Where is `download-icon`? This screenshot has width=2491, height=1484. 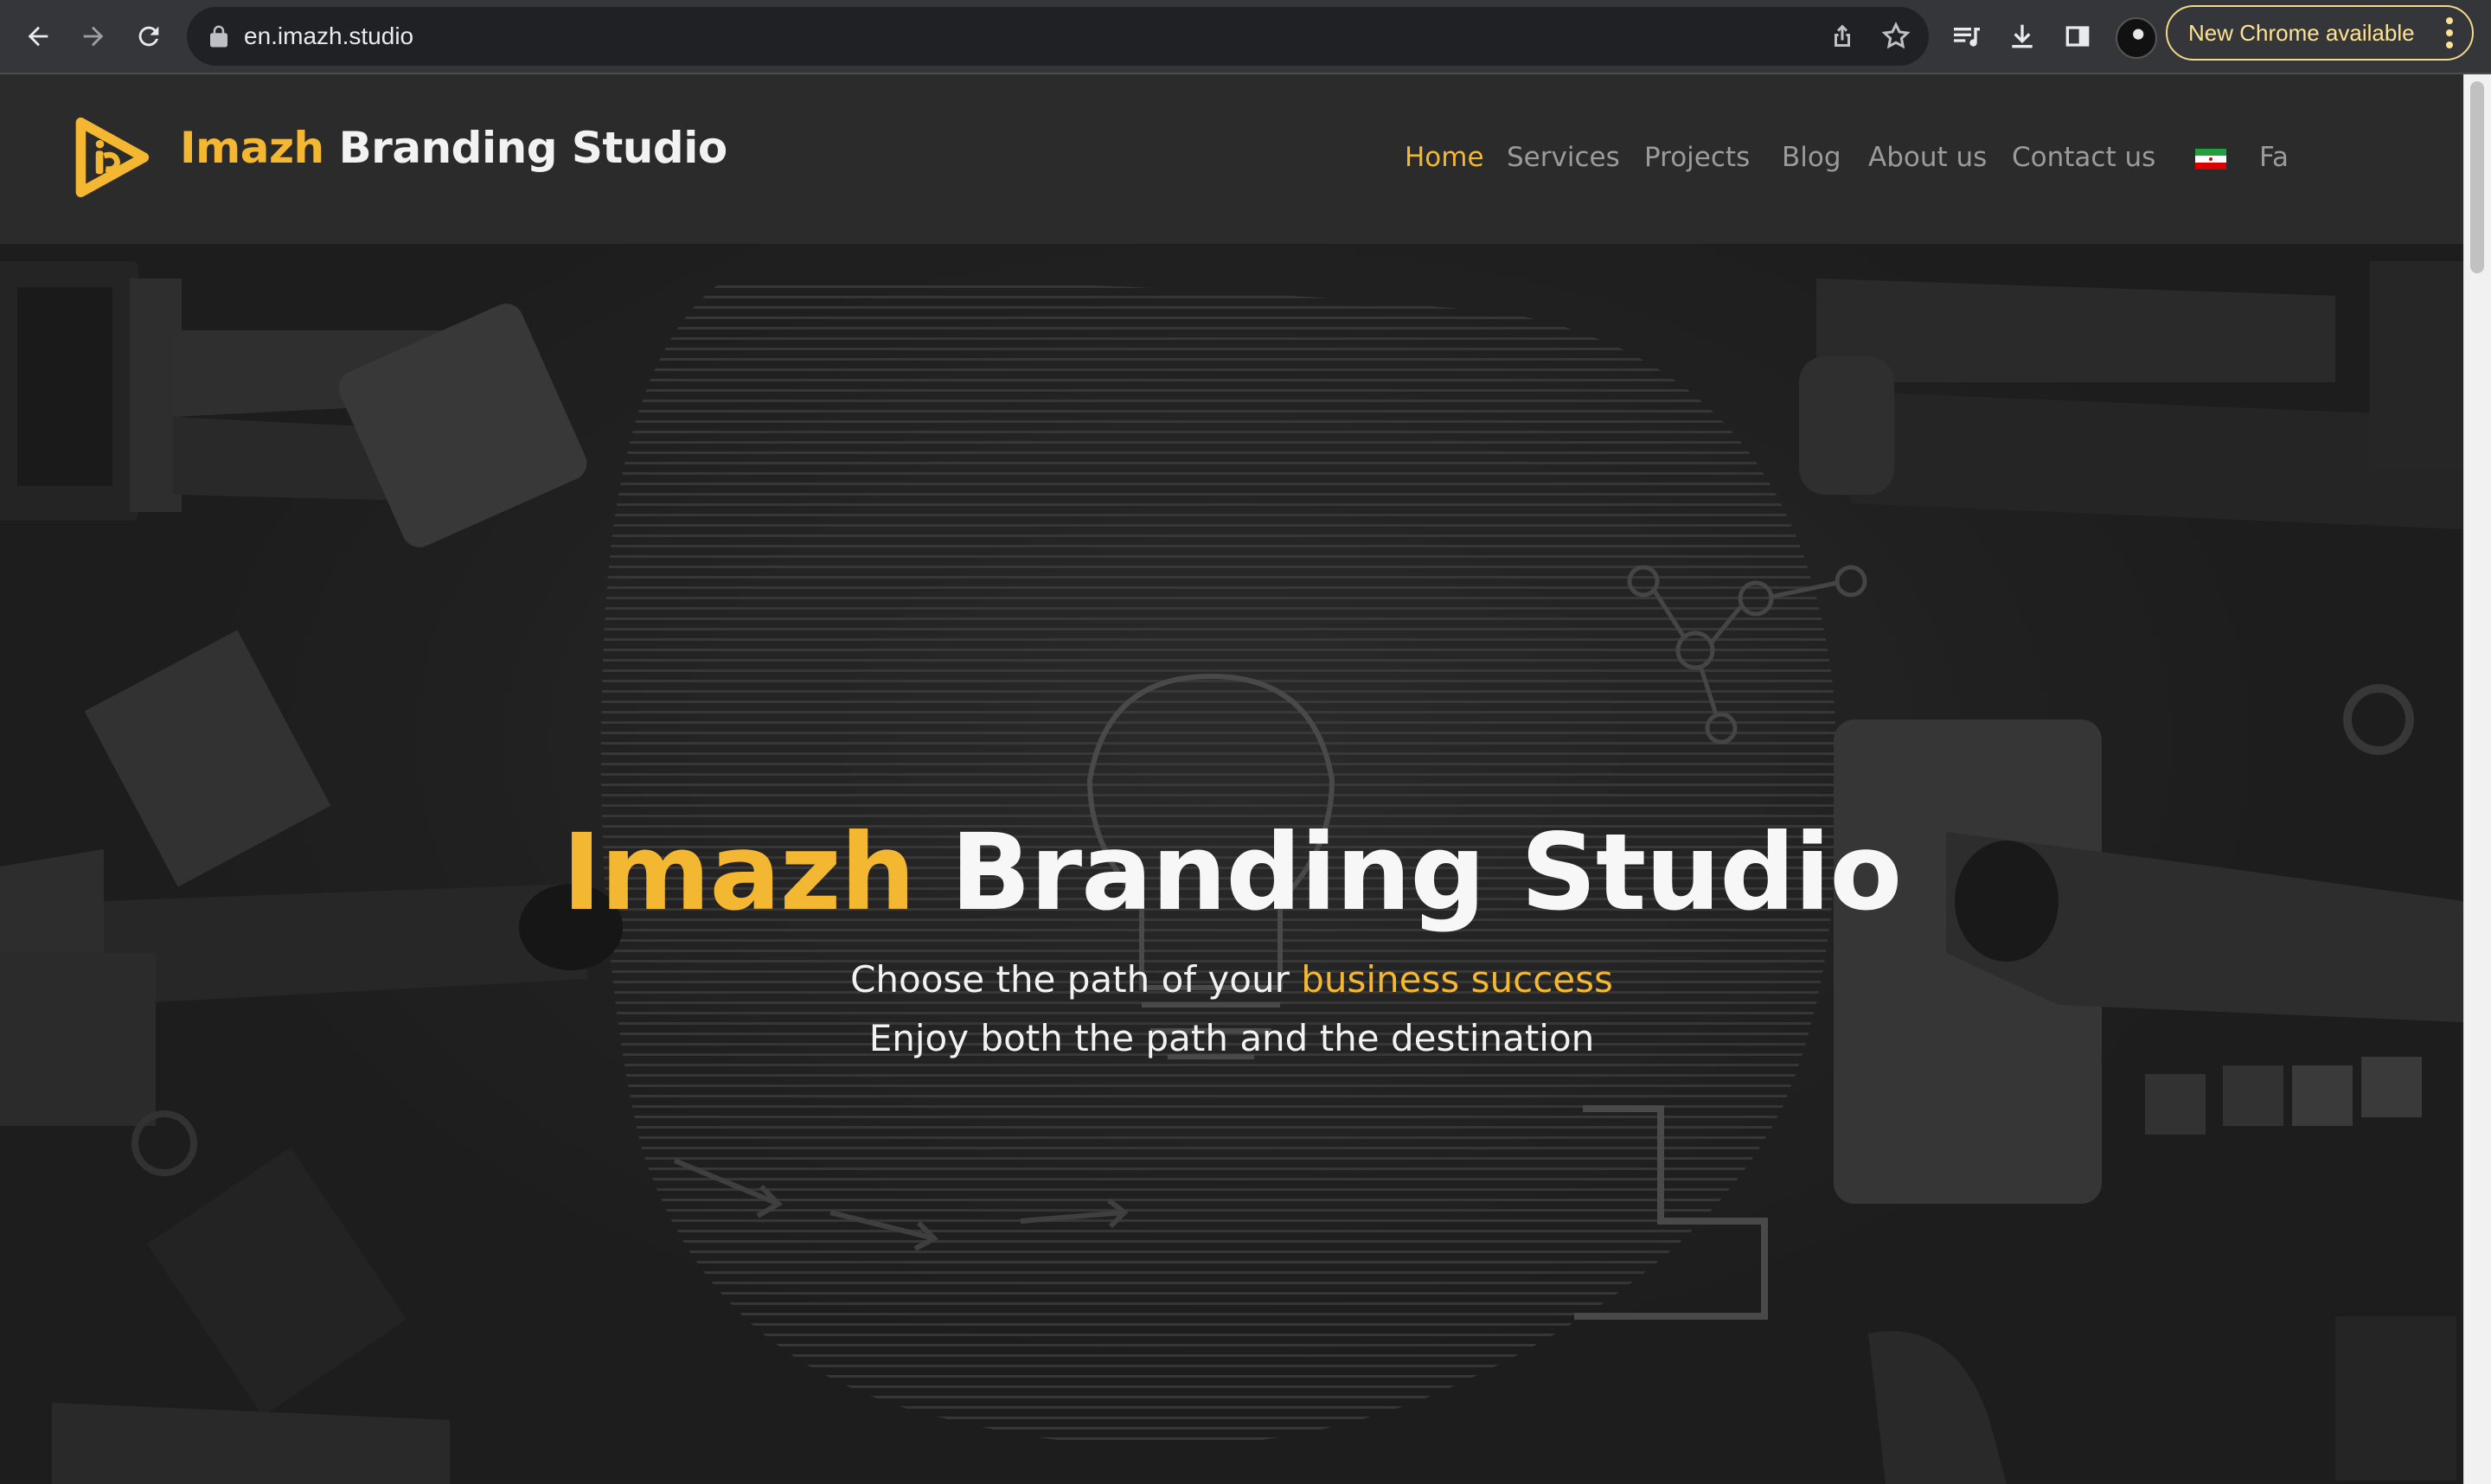
download-icon is located at coordinates (2022, 36).